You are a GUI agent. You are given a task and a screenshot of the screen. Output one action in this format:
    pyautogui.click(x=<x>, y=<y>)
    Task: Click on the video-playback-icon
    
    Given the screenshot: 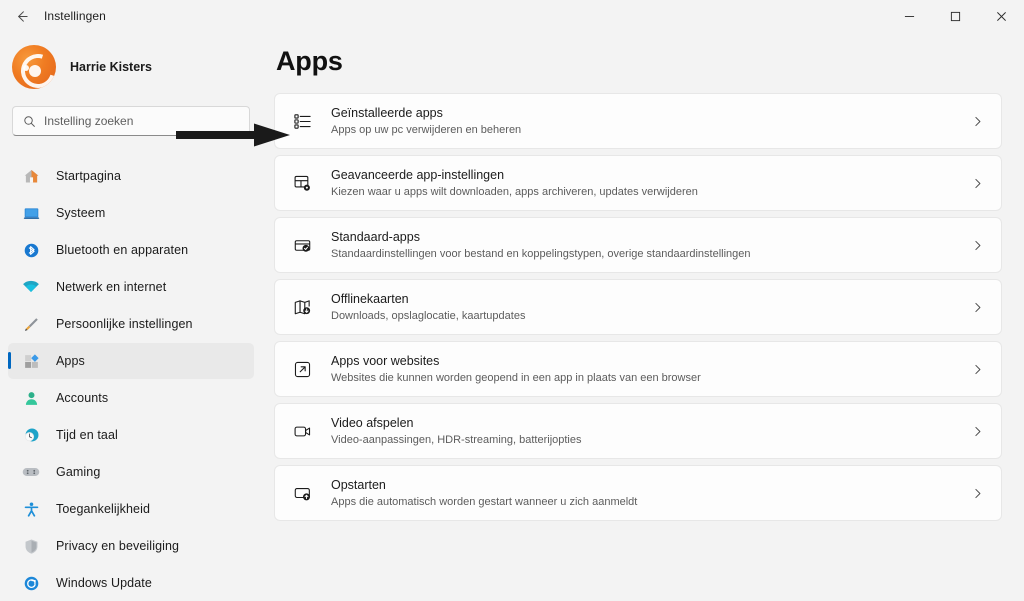 What is the action you would take?
    pyautogui.click(x=302, y=431)
    